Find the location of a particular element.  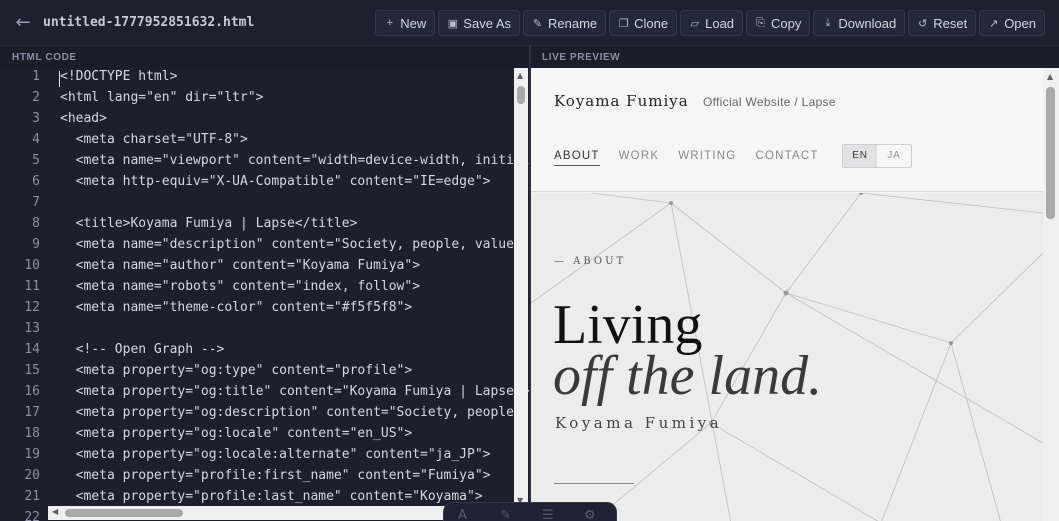

new-label: New is located at coordinates (413, 23).